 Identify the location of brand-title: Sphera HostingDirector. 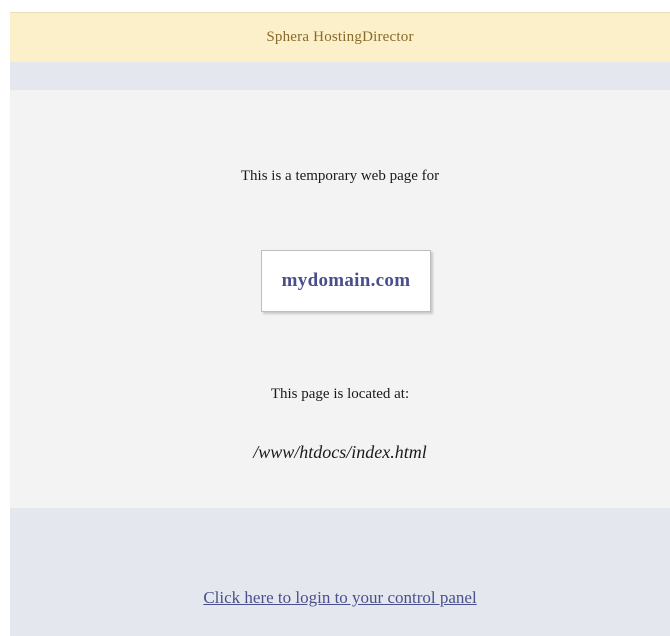
(340, 37).